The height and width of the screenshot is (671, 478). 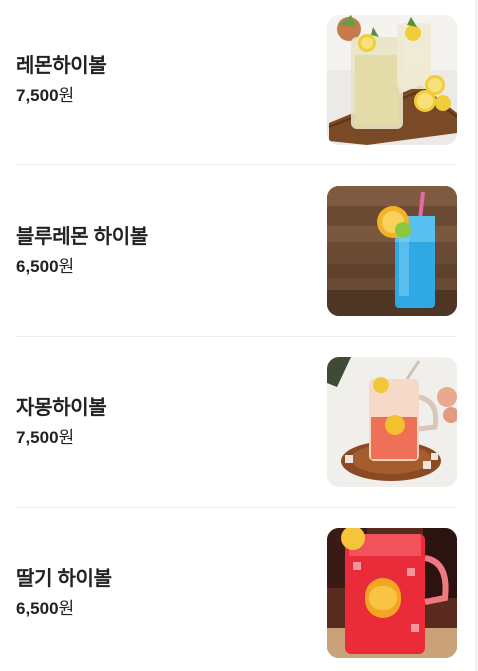 I want to click on menu-item-info: 자몽하이볼 7,500원, so click(x=61, y=422).